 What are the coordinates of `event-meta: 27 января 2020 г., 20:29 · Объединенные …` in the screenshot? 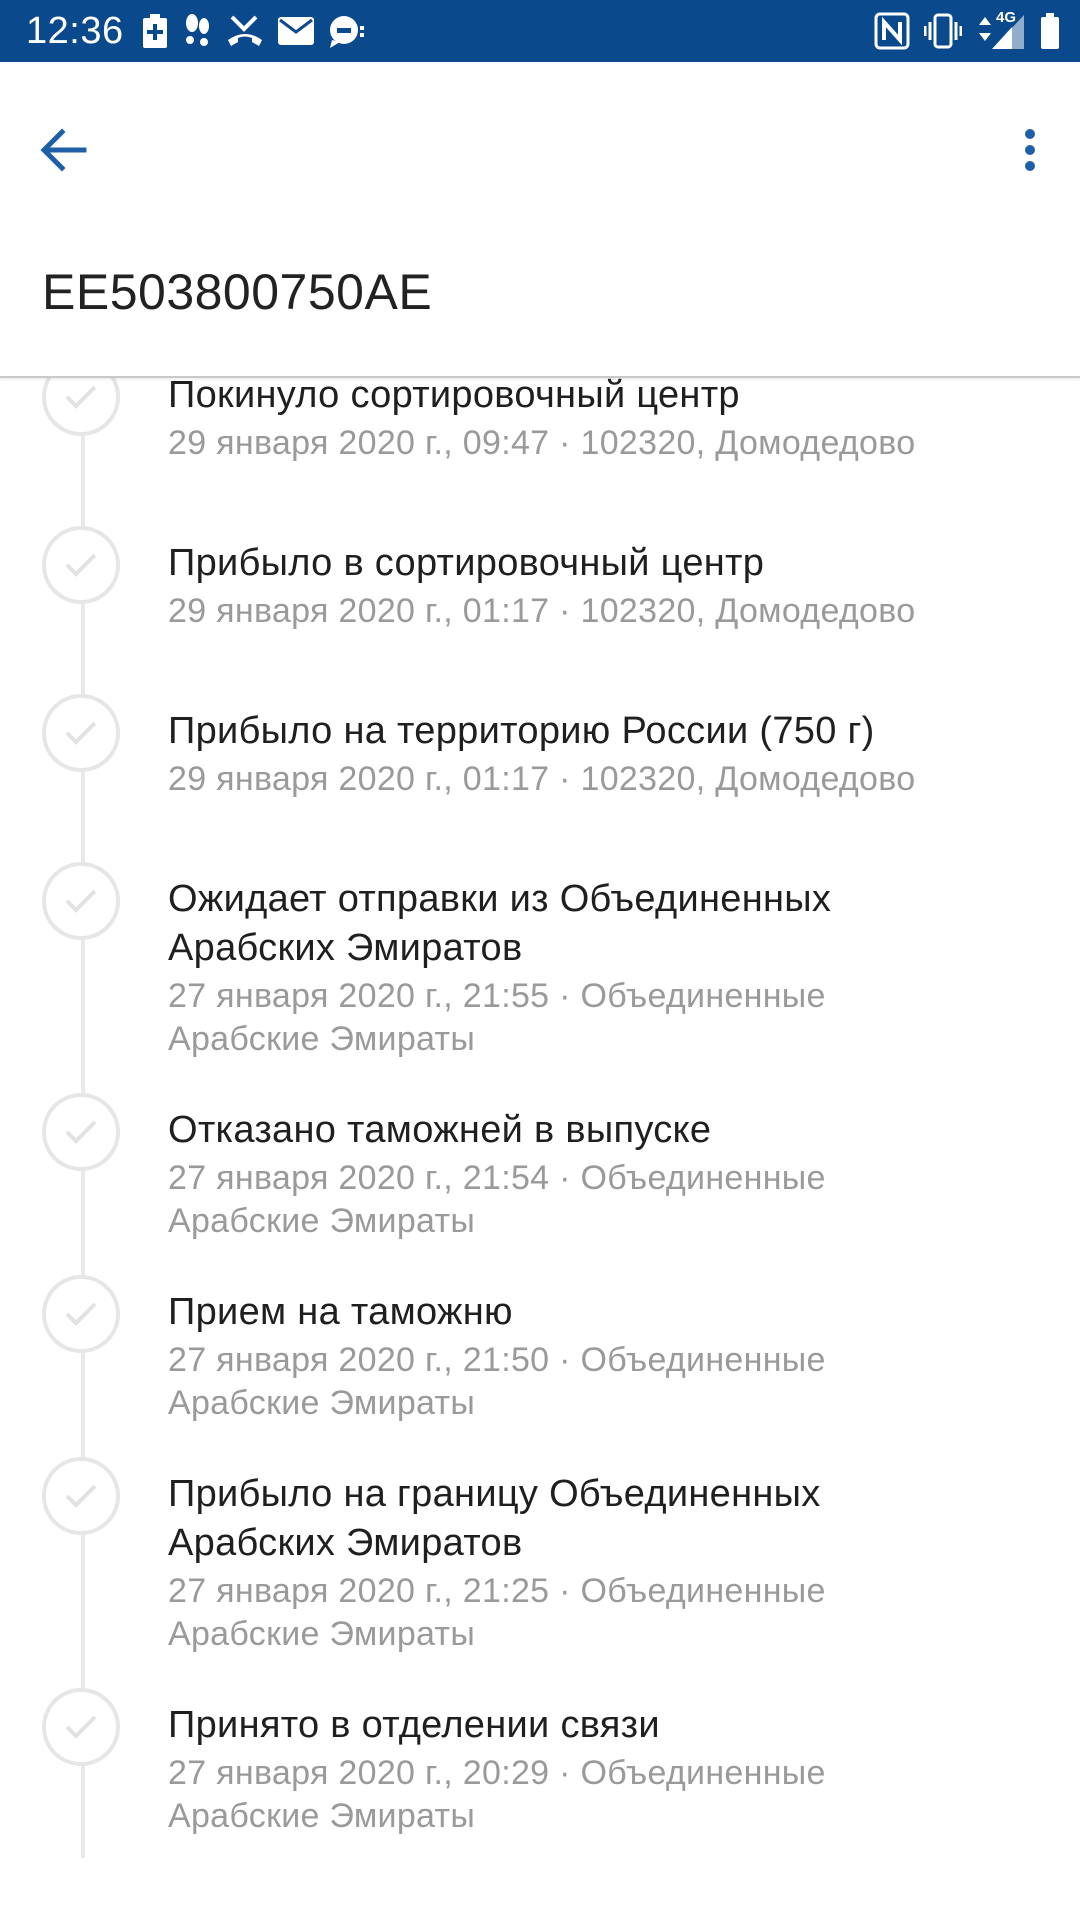 It's located at (497, 1794).